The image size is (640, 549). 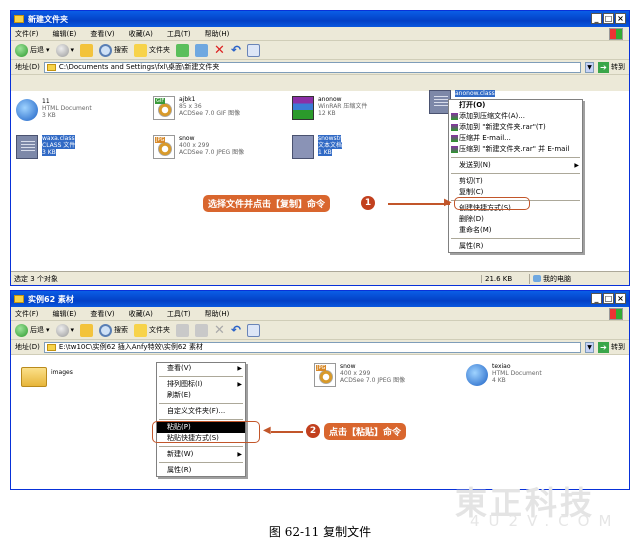 I want to click on file-item-waxa-class: waxa.class CLASS 文件 3 KB, so click(x=46, y=147).